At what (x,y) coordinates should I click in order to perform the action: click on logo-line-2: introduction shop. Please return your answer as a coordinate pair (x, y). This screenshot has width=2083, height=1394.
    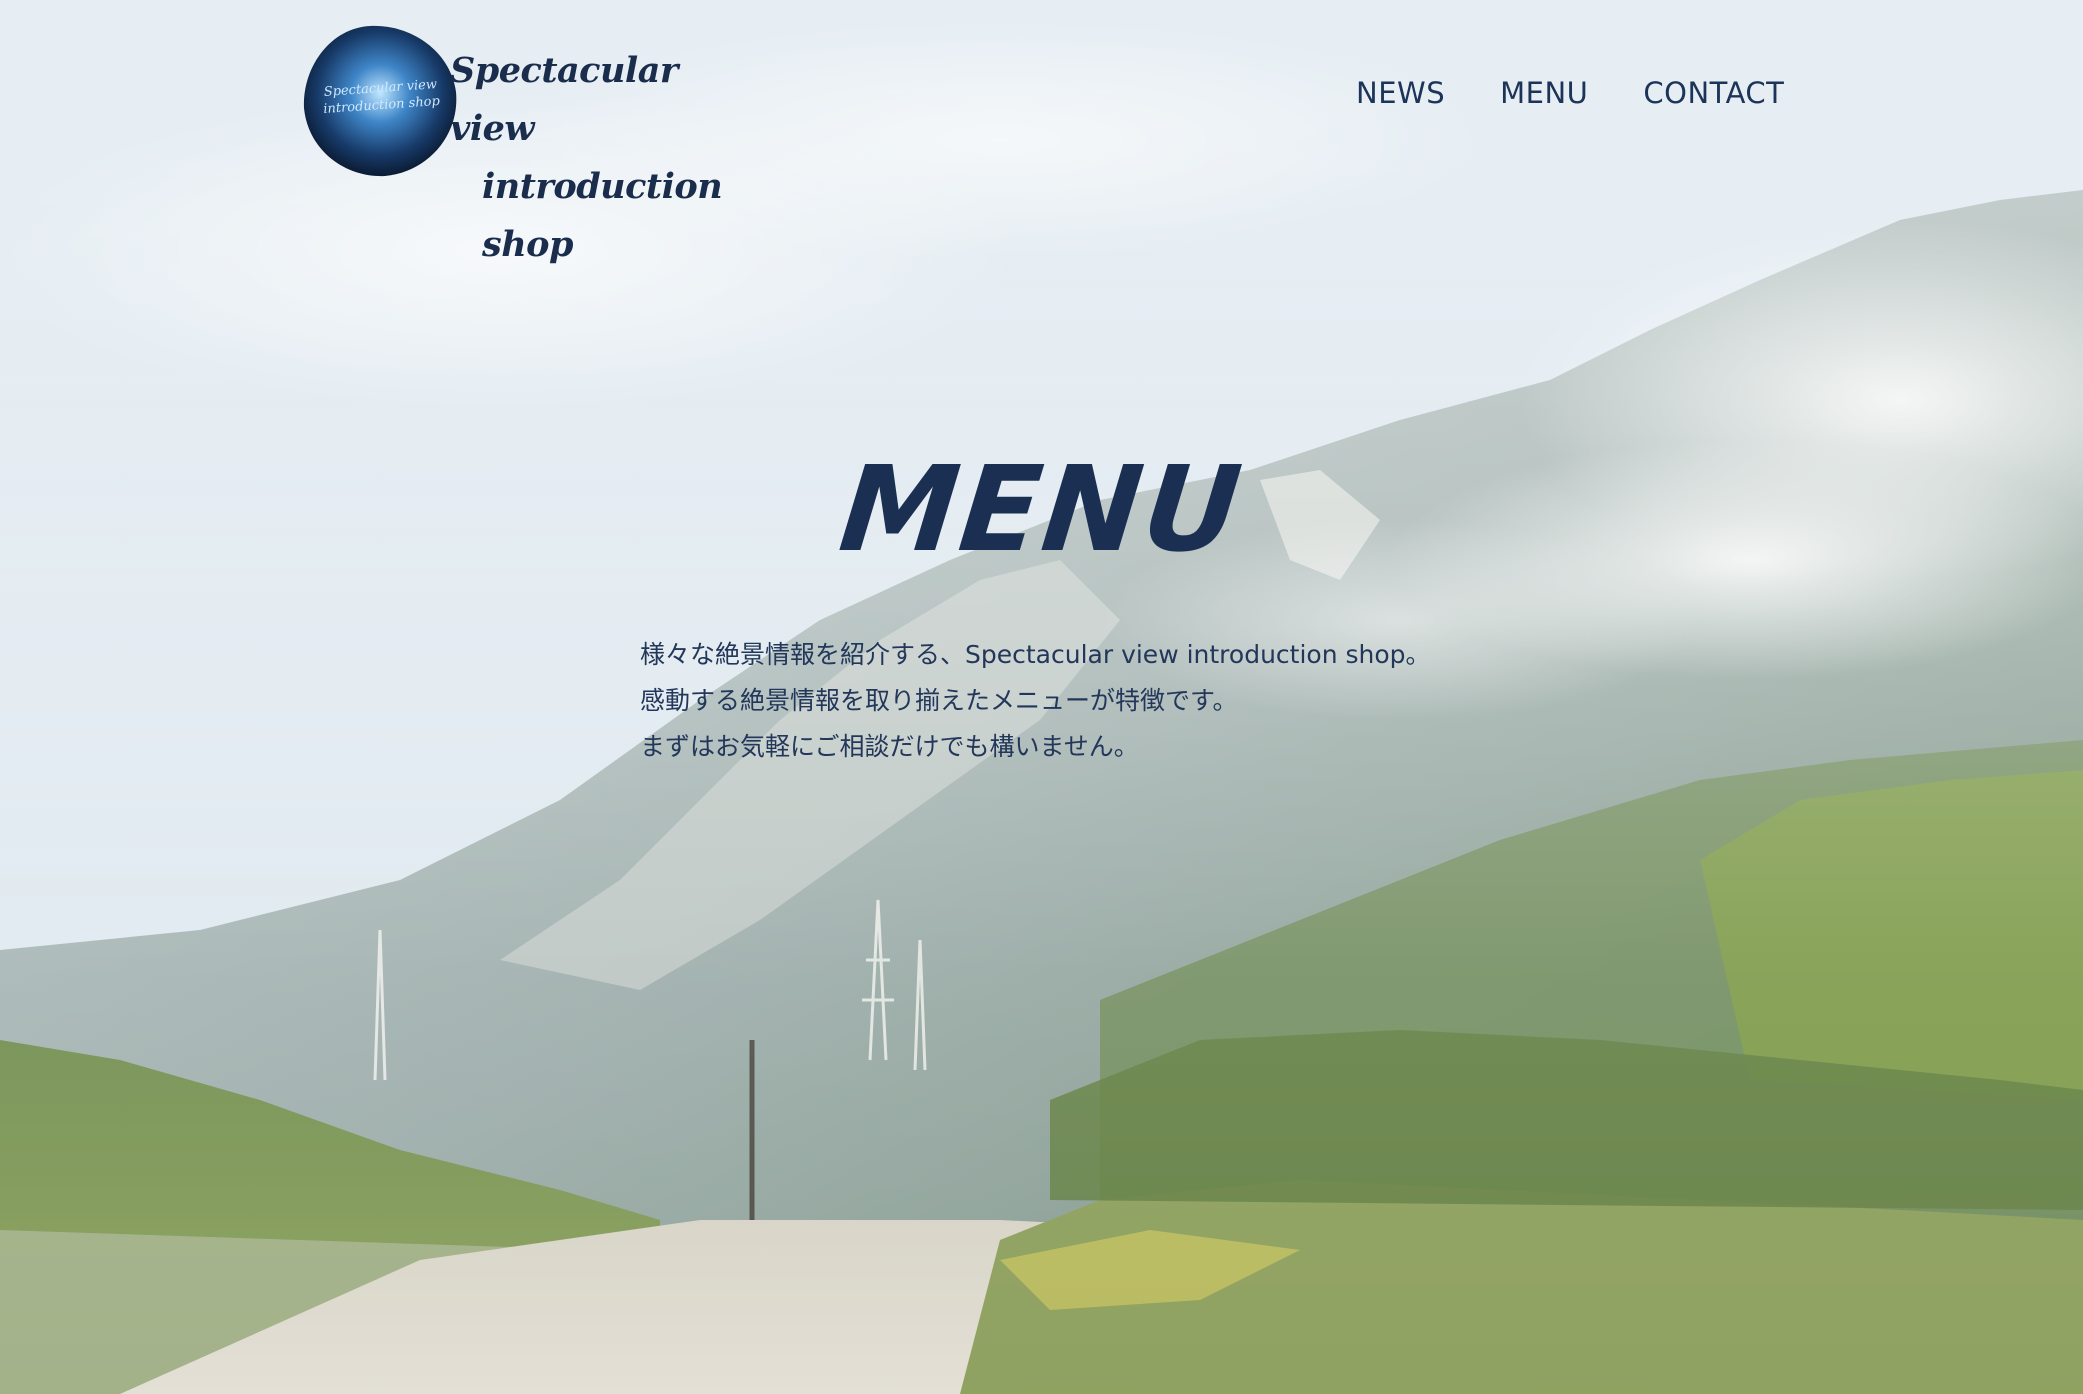
    Looking at the image, I should click on (602, 215).